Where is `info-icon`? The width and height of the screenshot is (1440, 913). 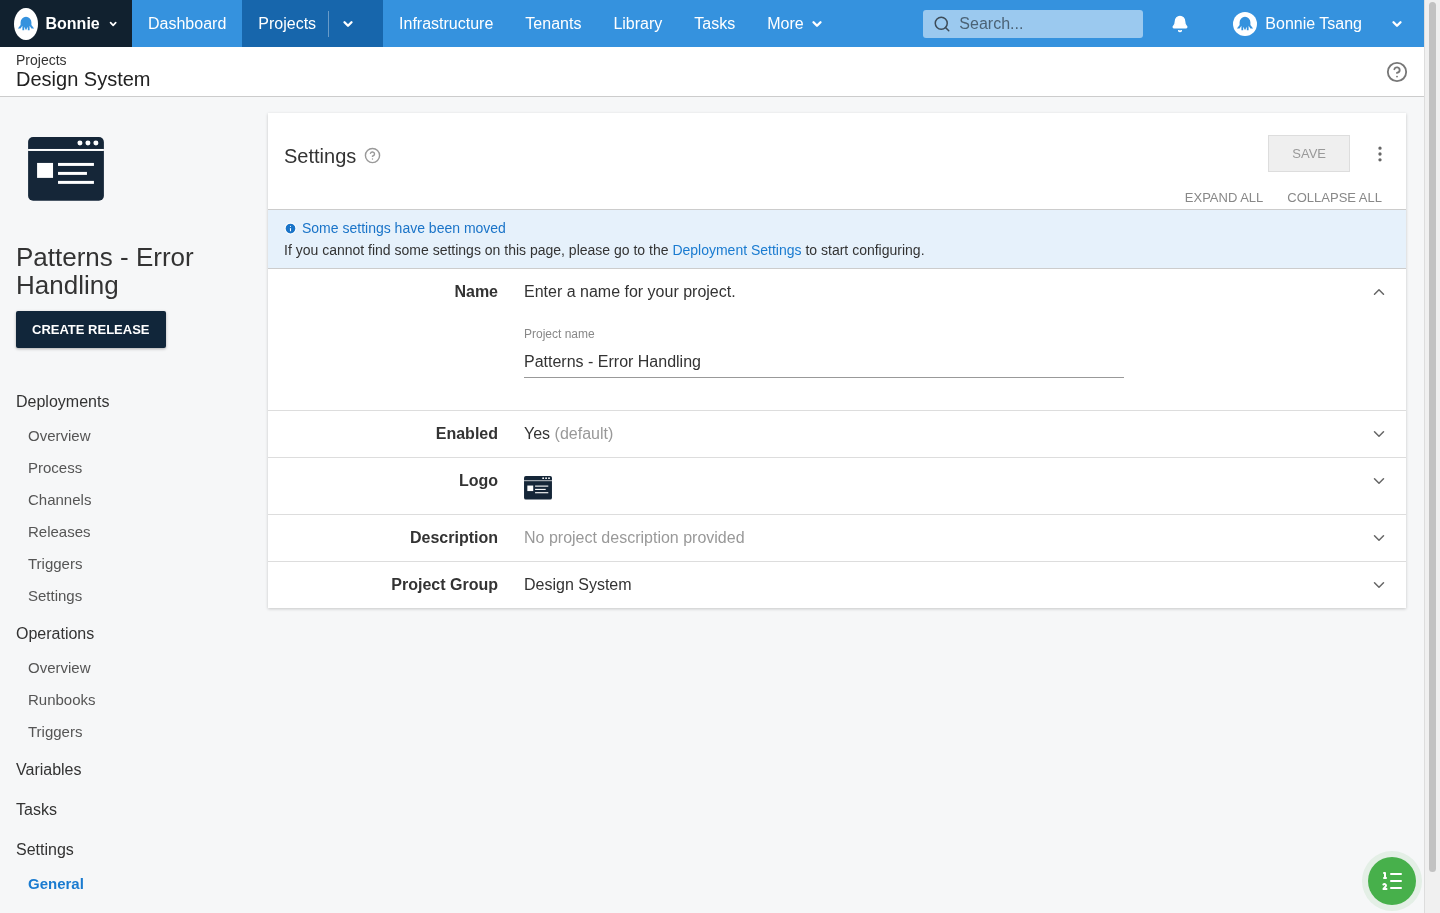 info-icon is located at coordinates (290, 228).